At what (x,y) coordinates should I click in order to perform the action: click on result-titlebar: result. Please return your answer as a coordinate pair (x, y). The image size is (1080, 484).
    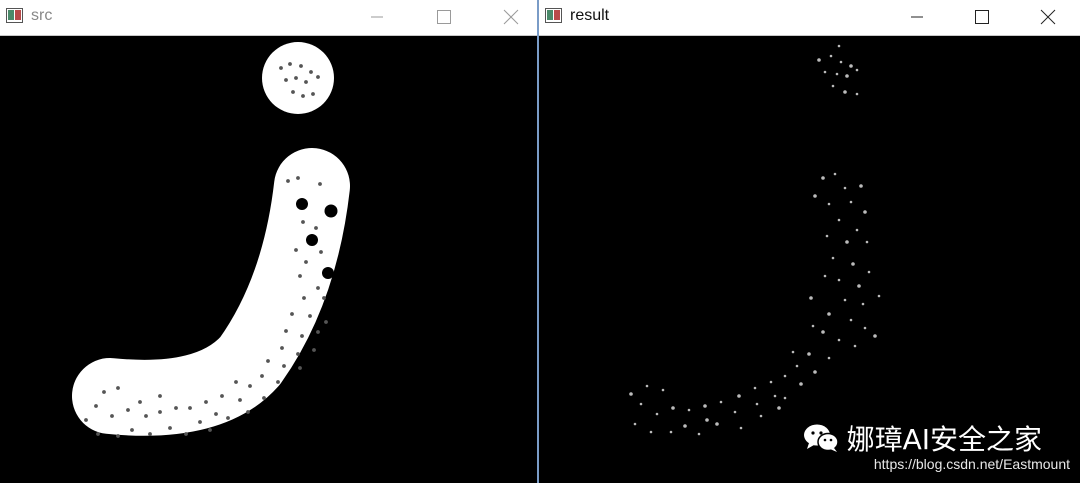
    Looking at the image, I should click on (809, 17).